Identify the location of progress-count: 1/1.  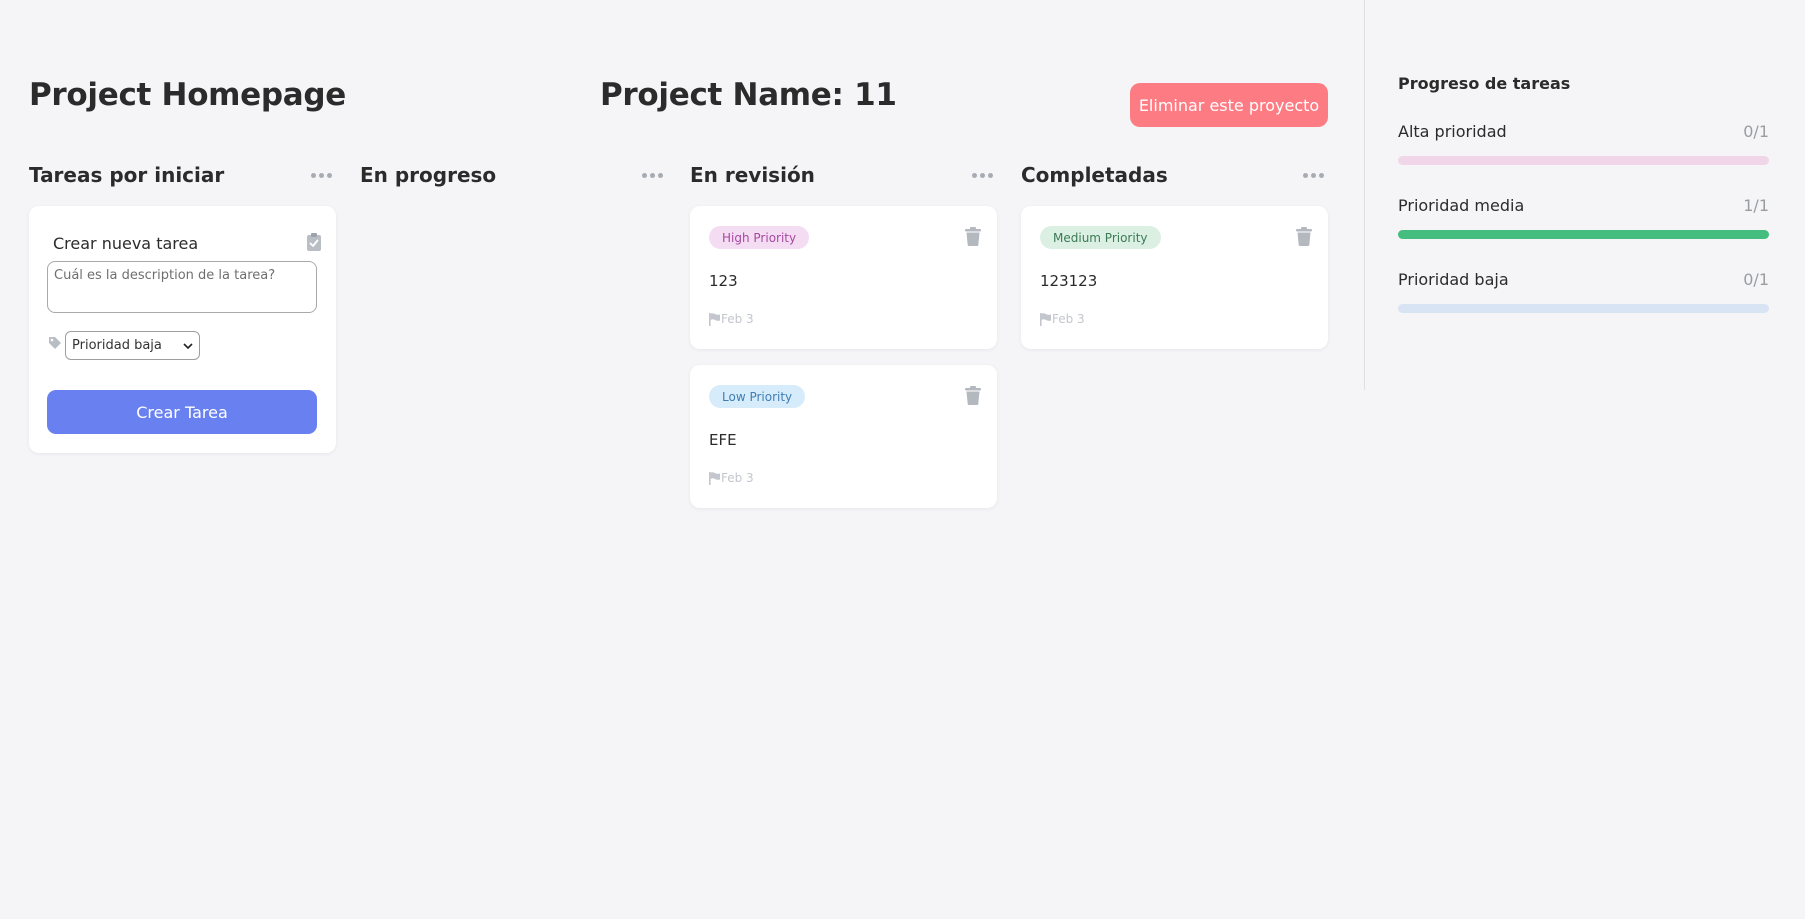
(1756, 205).